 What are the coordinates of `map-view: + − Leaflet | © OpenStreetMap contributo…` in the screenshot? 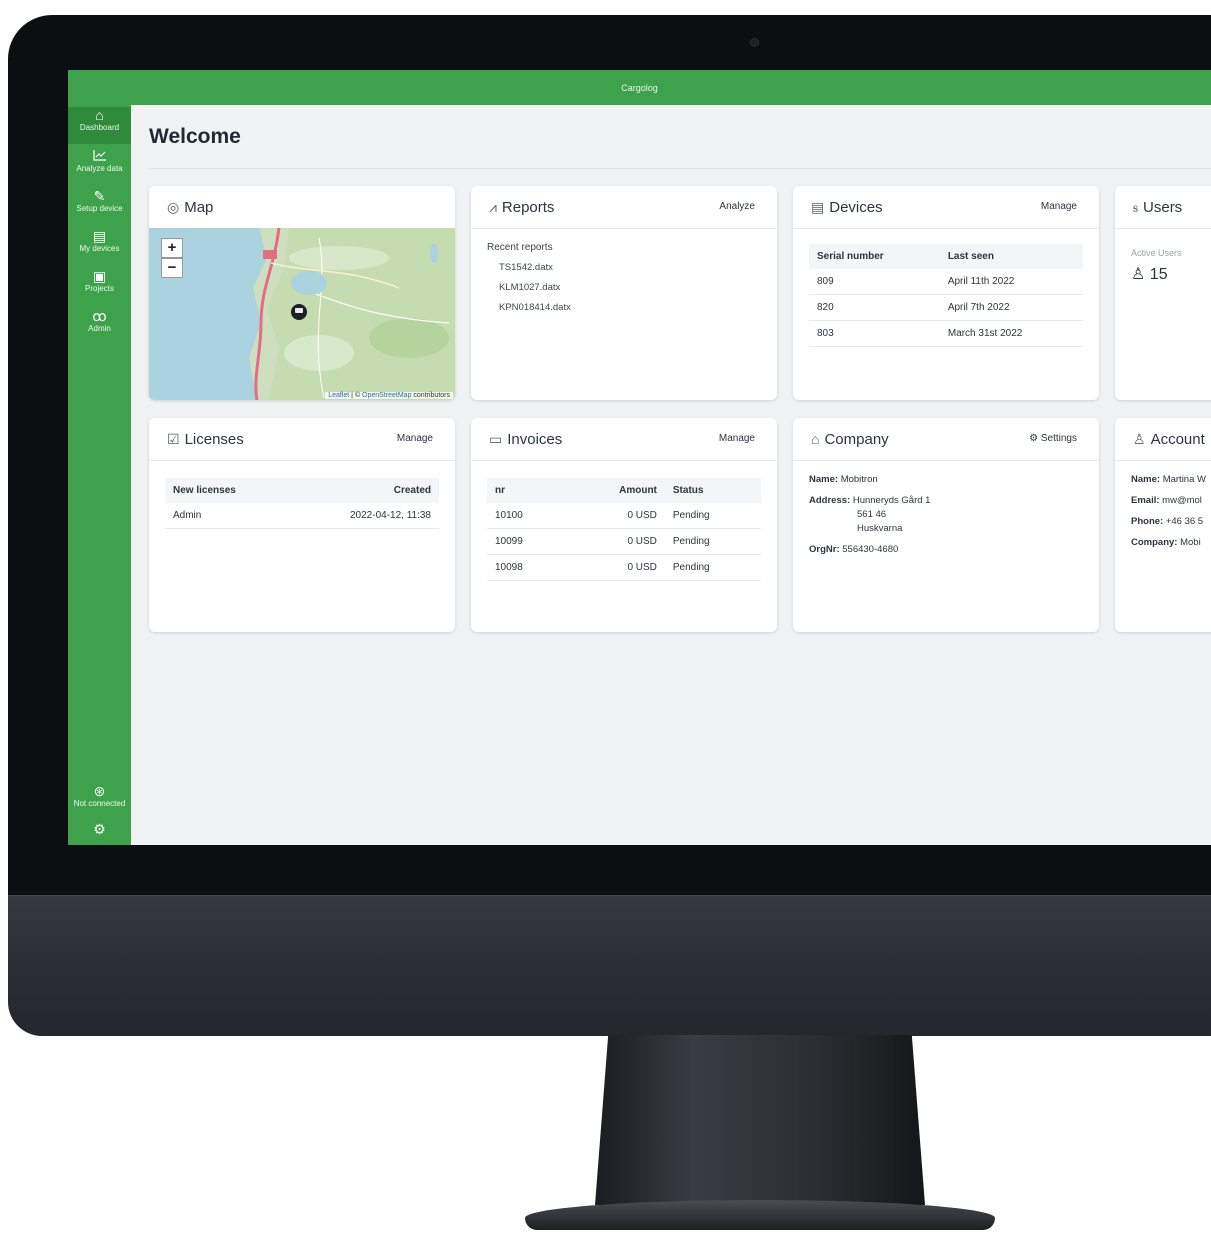 It's located at (302, 314).